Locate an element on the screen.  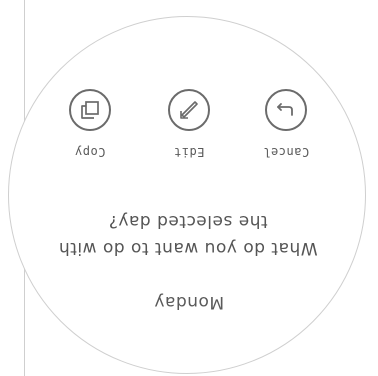
return-arrow-icon is located at coordinates (285, 109).